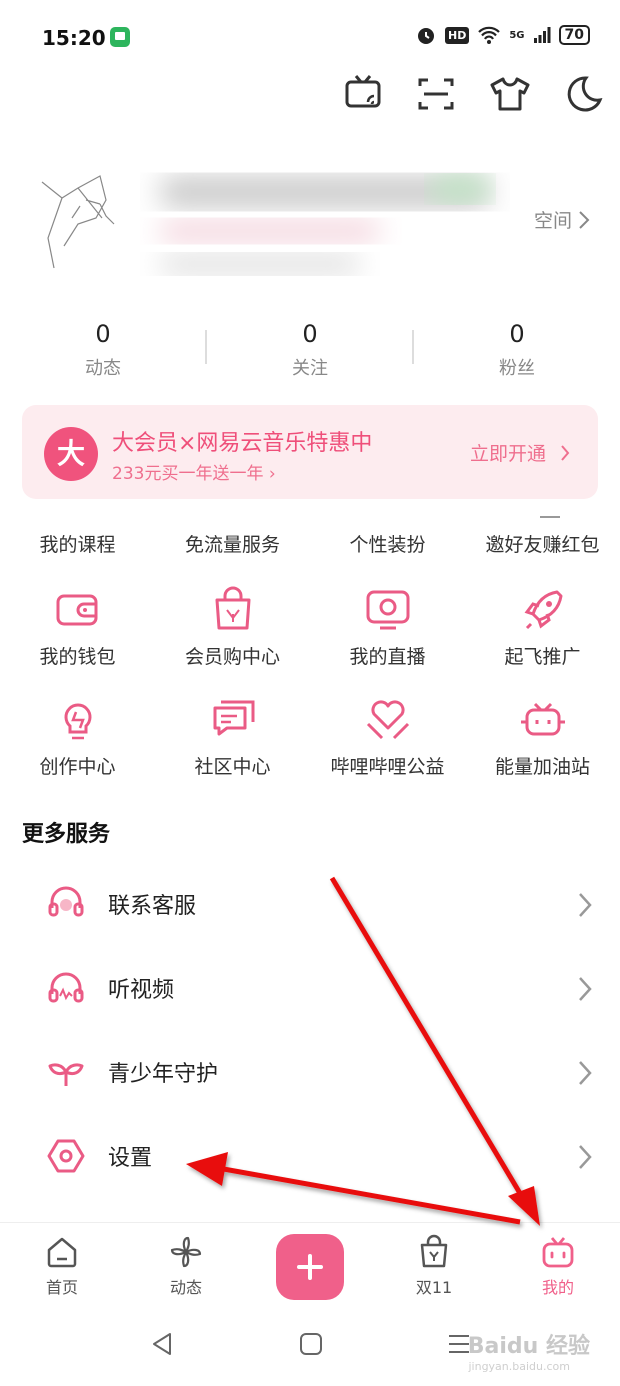 Image resolution: width=620 pixels, height=1386 pixels. What do you see at coordinates (163, 1074) in the screenshot?
I see `row-label: 青少年守护` at bounding box center [163, 1074].